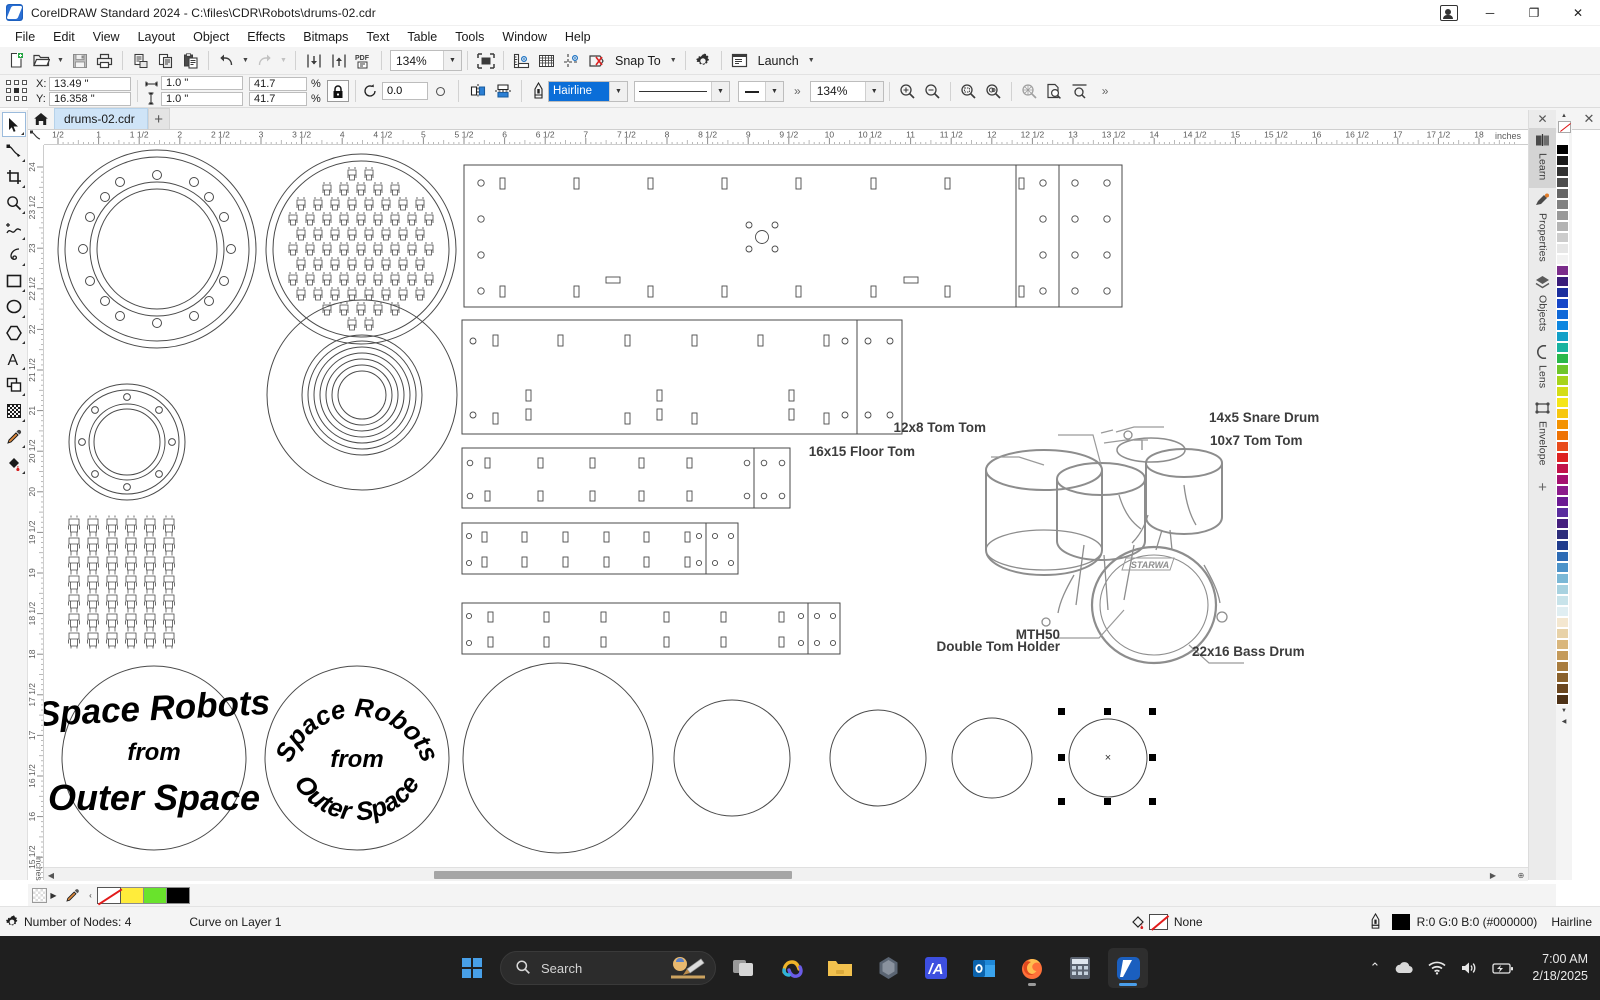  Describe the element at coordinates (1534, 13) in the screenshot. I see `maximize-button: ❐` at that location.